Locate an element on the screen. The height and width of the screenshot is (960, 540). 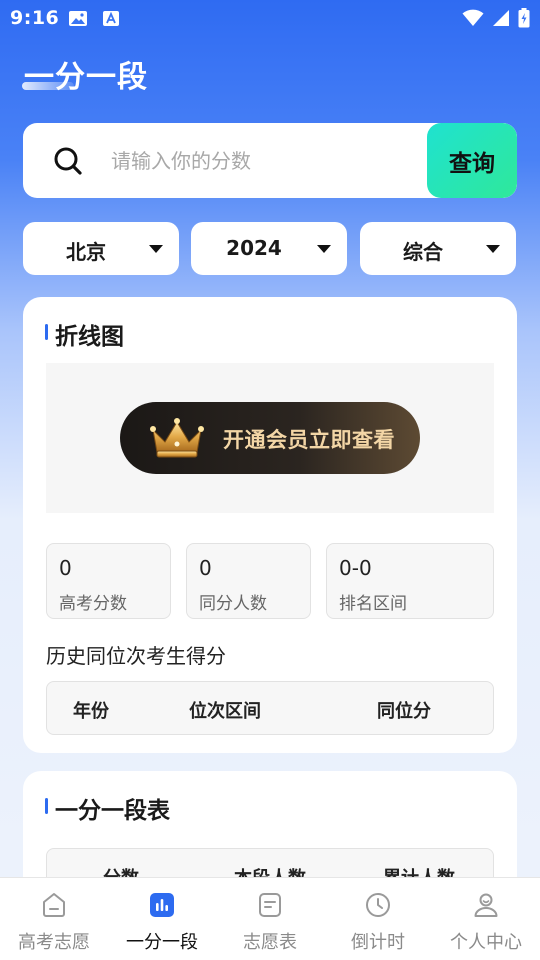
query-button: 查询 is located at coordinates (472, 160).